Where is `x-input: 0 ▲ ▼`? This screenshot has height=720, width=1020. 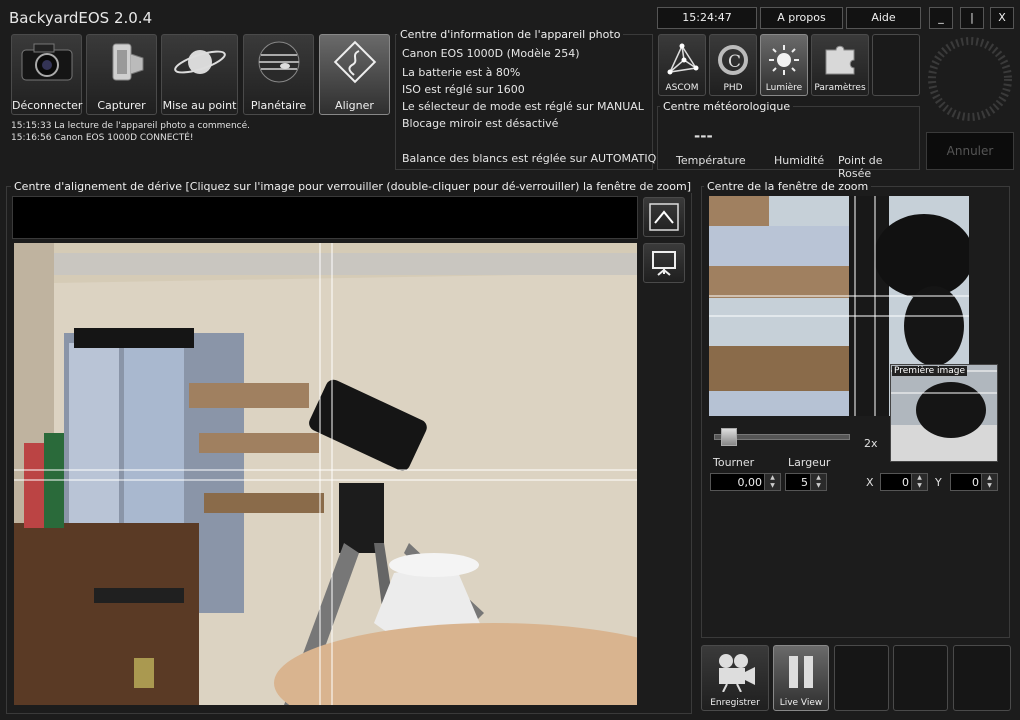 x-input: 0 ▲ ▼ is located at coordinates (904, 482).